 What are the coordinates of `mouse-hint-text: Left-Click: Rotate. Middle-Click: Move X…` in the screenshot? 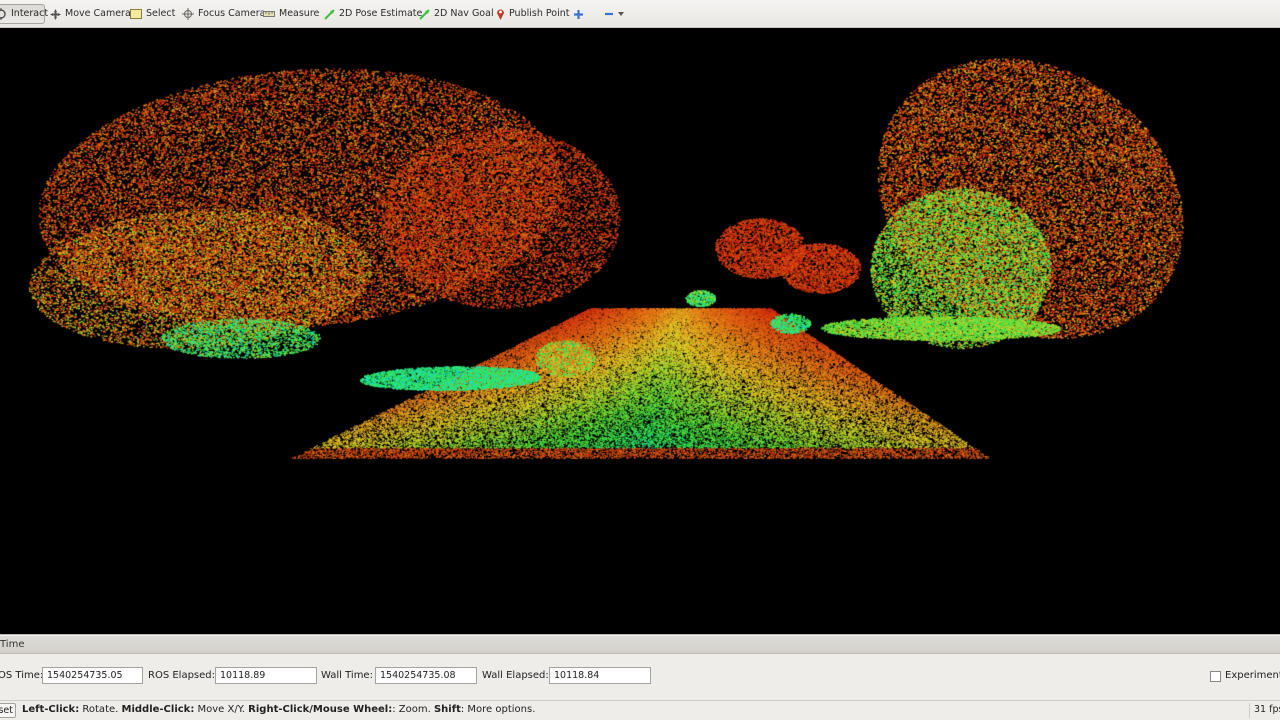 It's located at (278, 709).